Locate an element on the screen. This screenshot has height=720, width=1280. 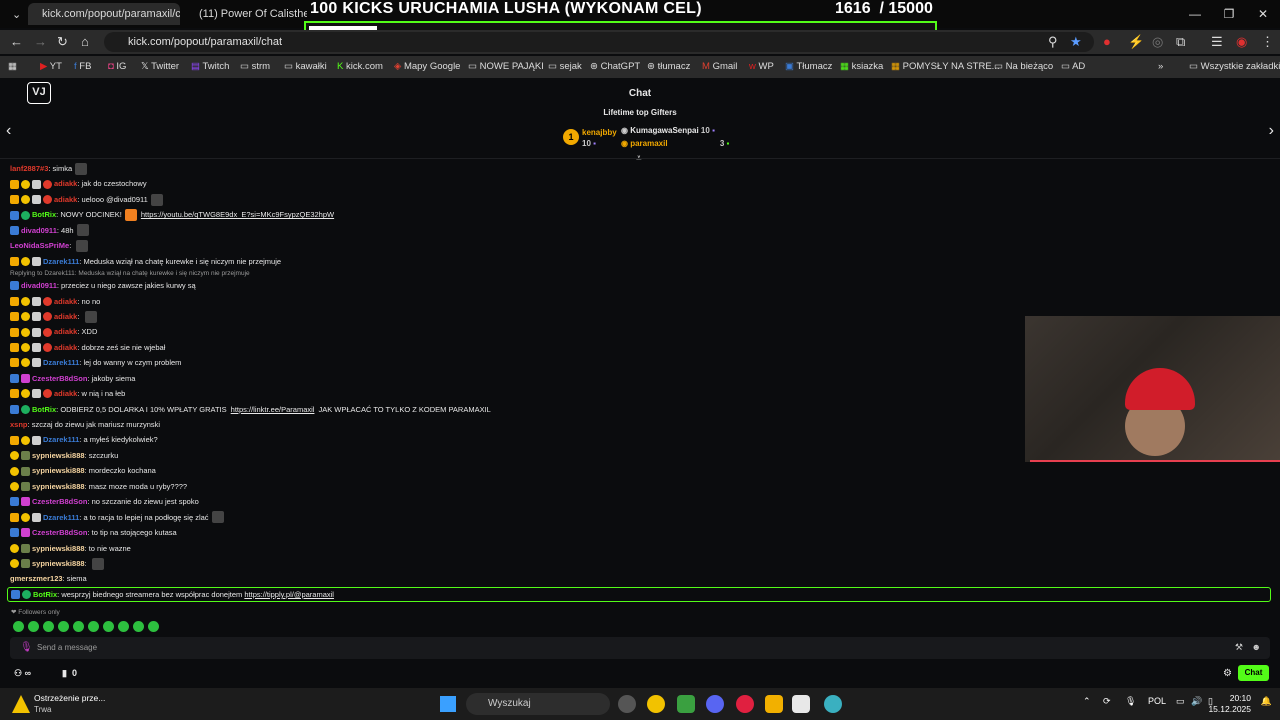
bookmark-fb: f FB is located at coordinates (82, 66).